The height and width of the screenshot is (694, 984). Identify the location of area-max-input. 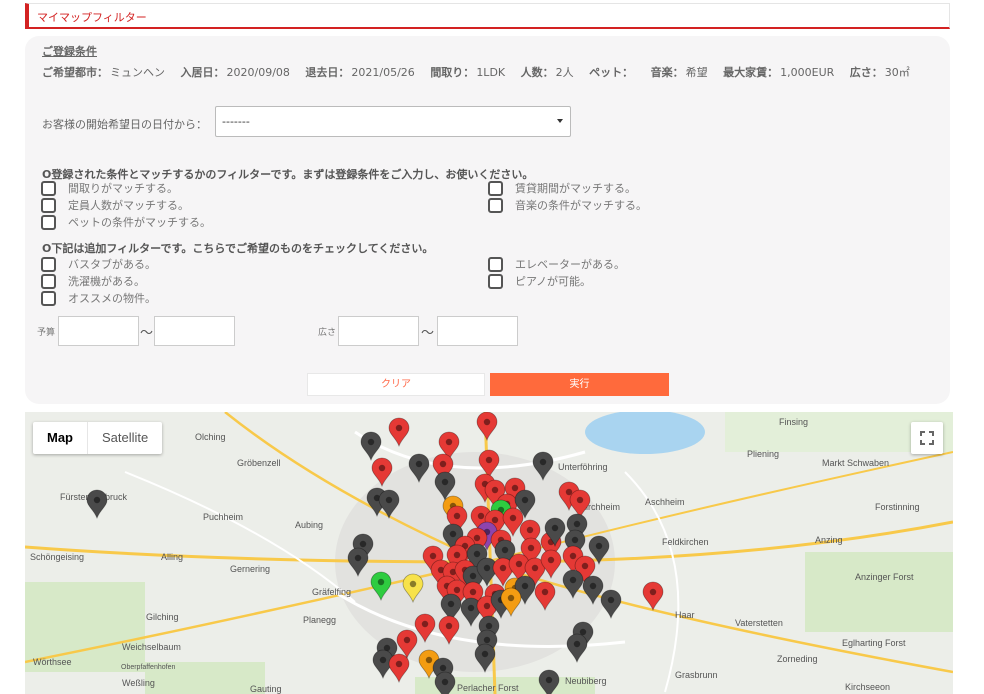
(477, 331).